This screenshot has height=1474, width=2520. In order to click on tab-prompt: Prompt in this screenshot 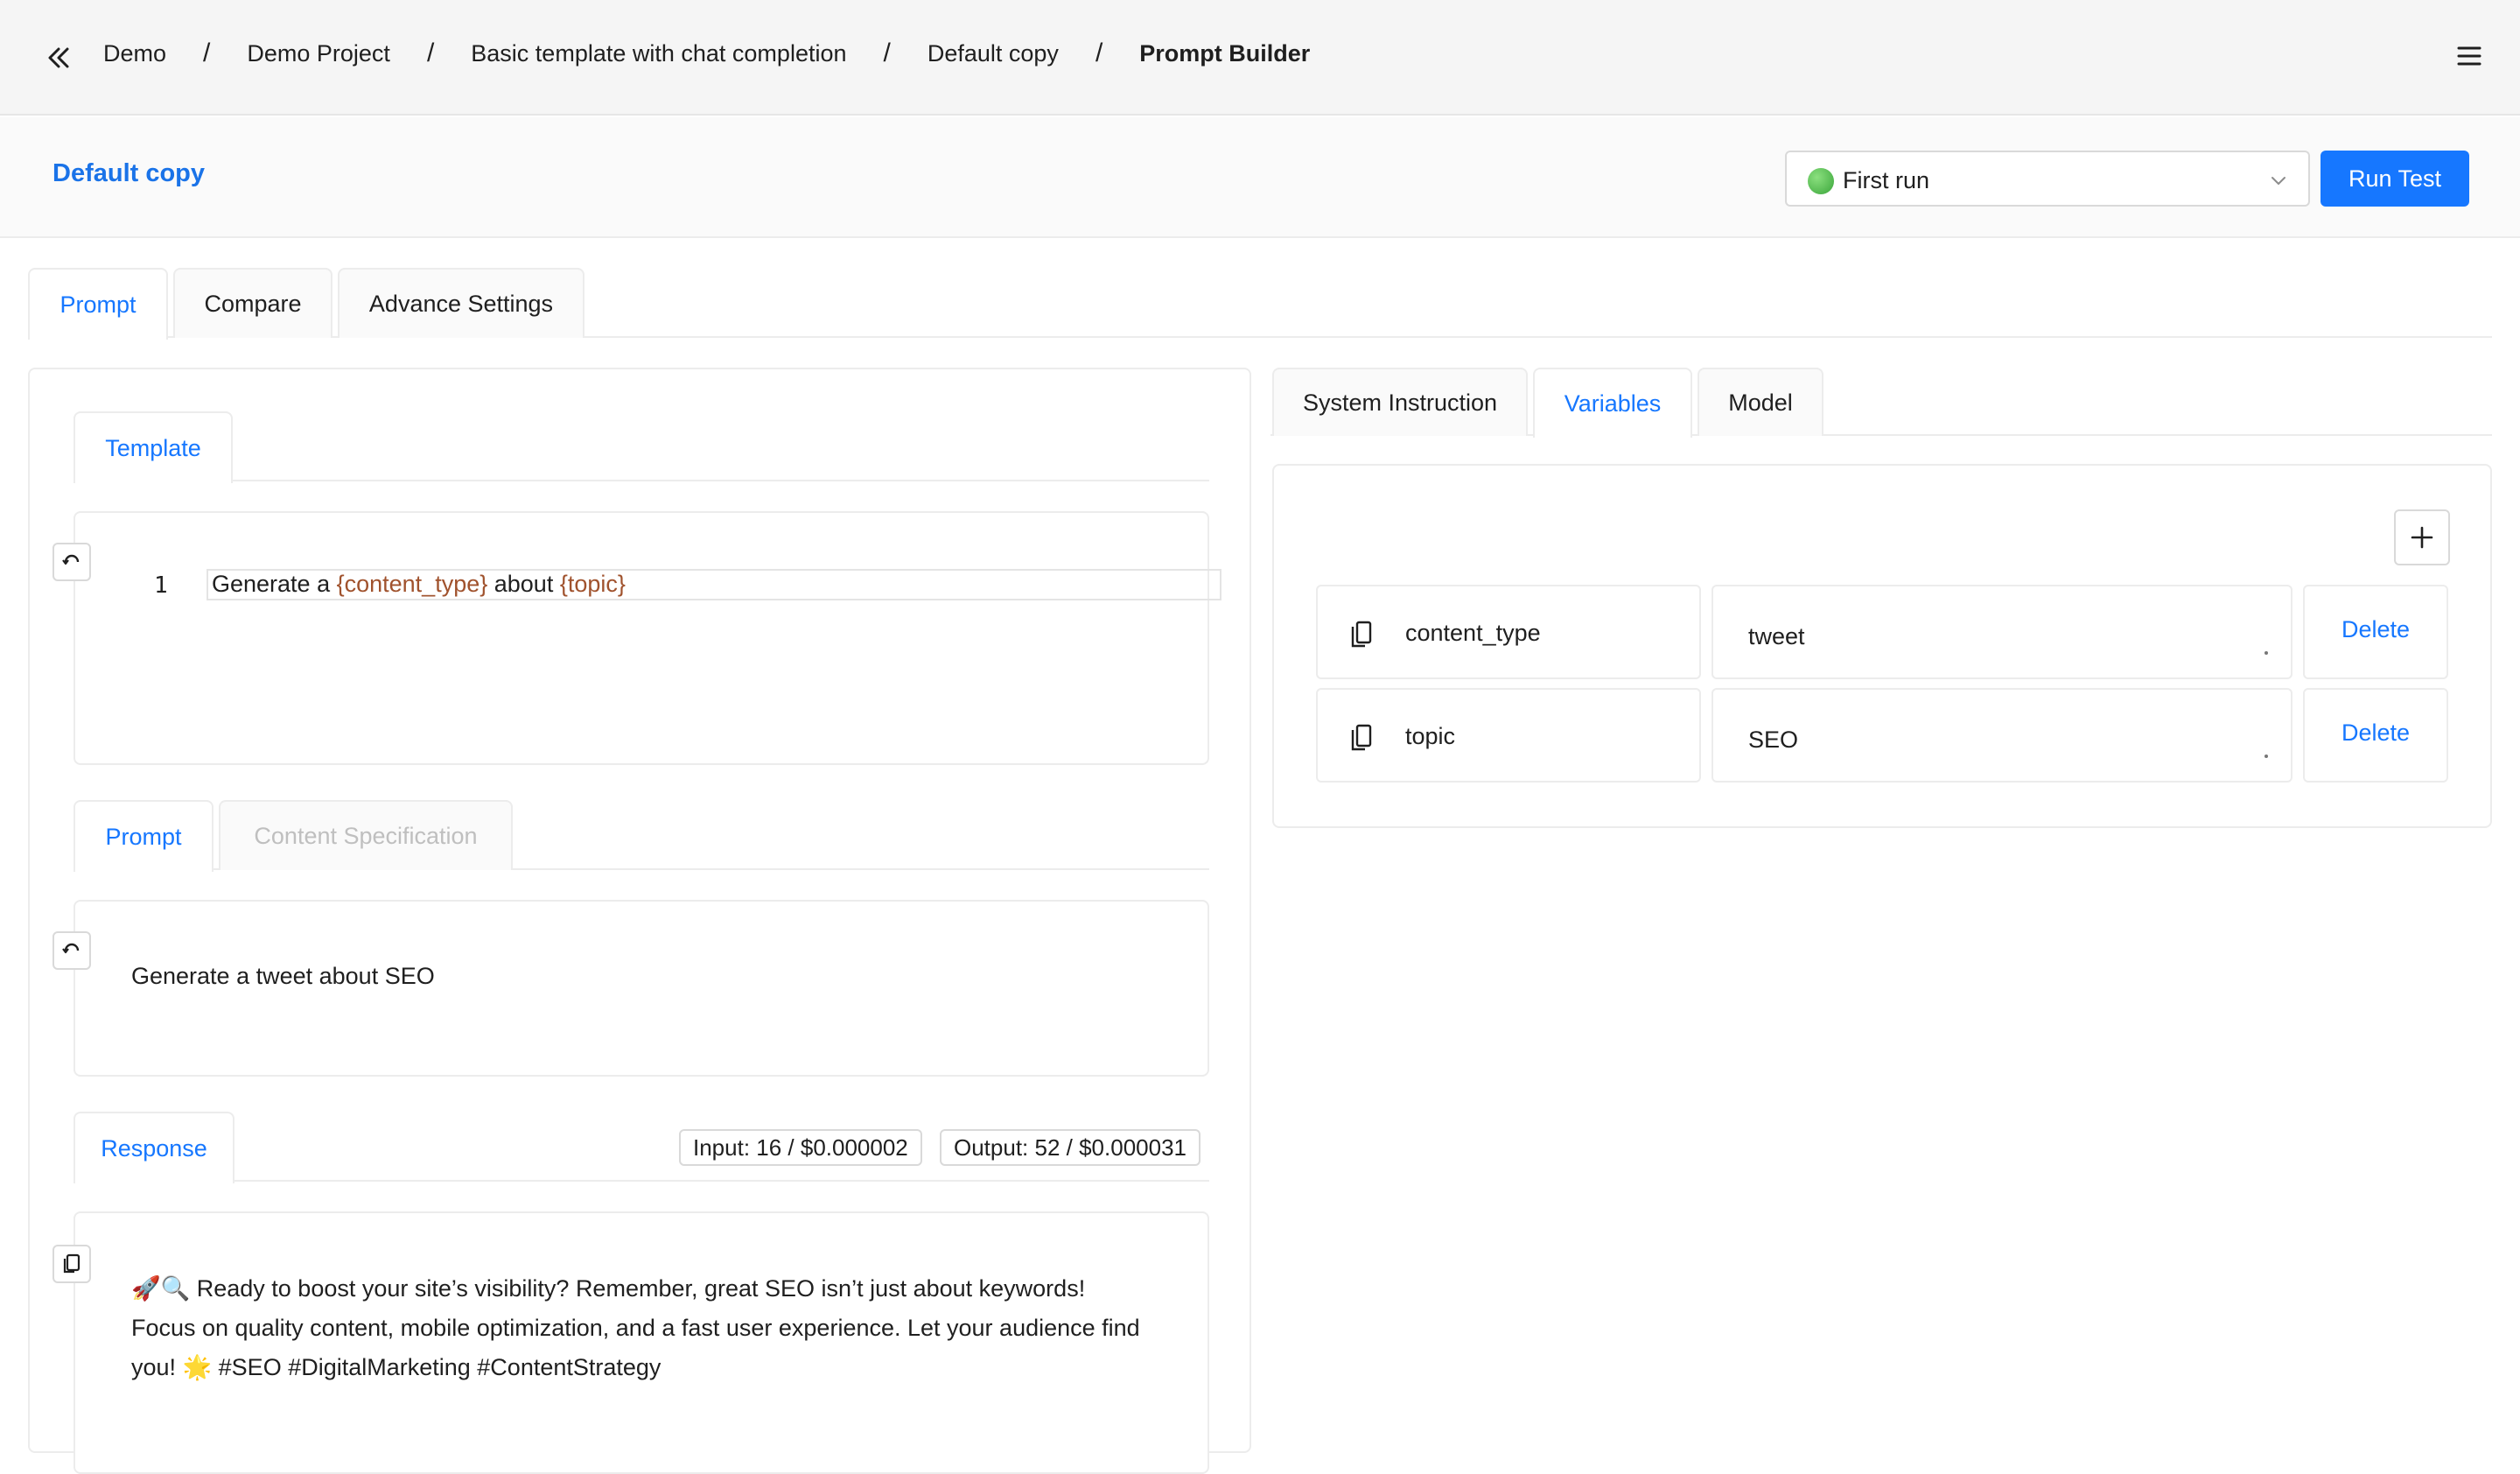, I will do `click(98, 304)`.